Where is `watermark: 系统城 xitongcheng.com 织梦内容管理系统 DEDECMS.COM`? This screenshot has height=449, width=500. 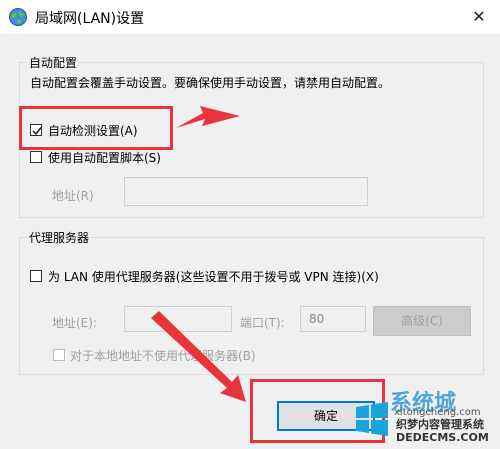
watermark: 系统城 xitongcheng.com 织梦内容管理系统 DEDECMS.COM is located at coordinates (426, 417).